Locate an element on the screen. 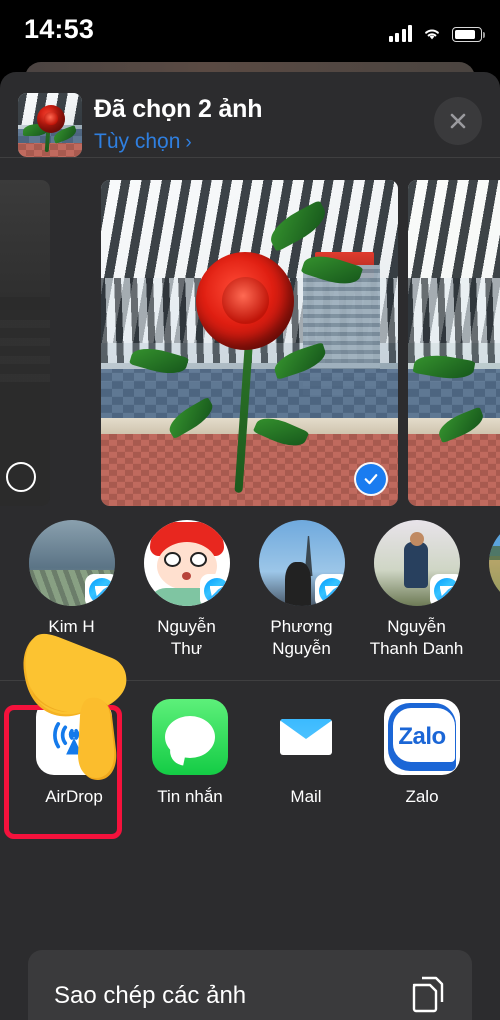  app-mail: Mail is located at coordinates (306, 753).